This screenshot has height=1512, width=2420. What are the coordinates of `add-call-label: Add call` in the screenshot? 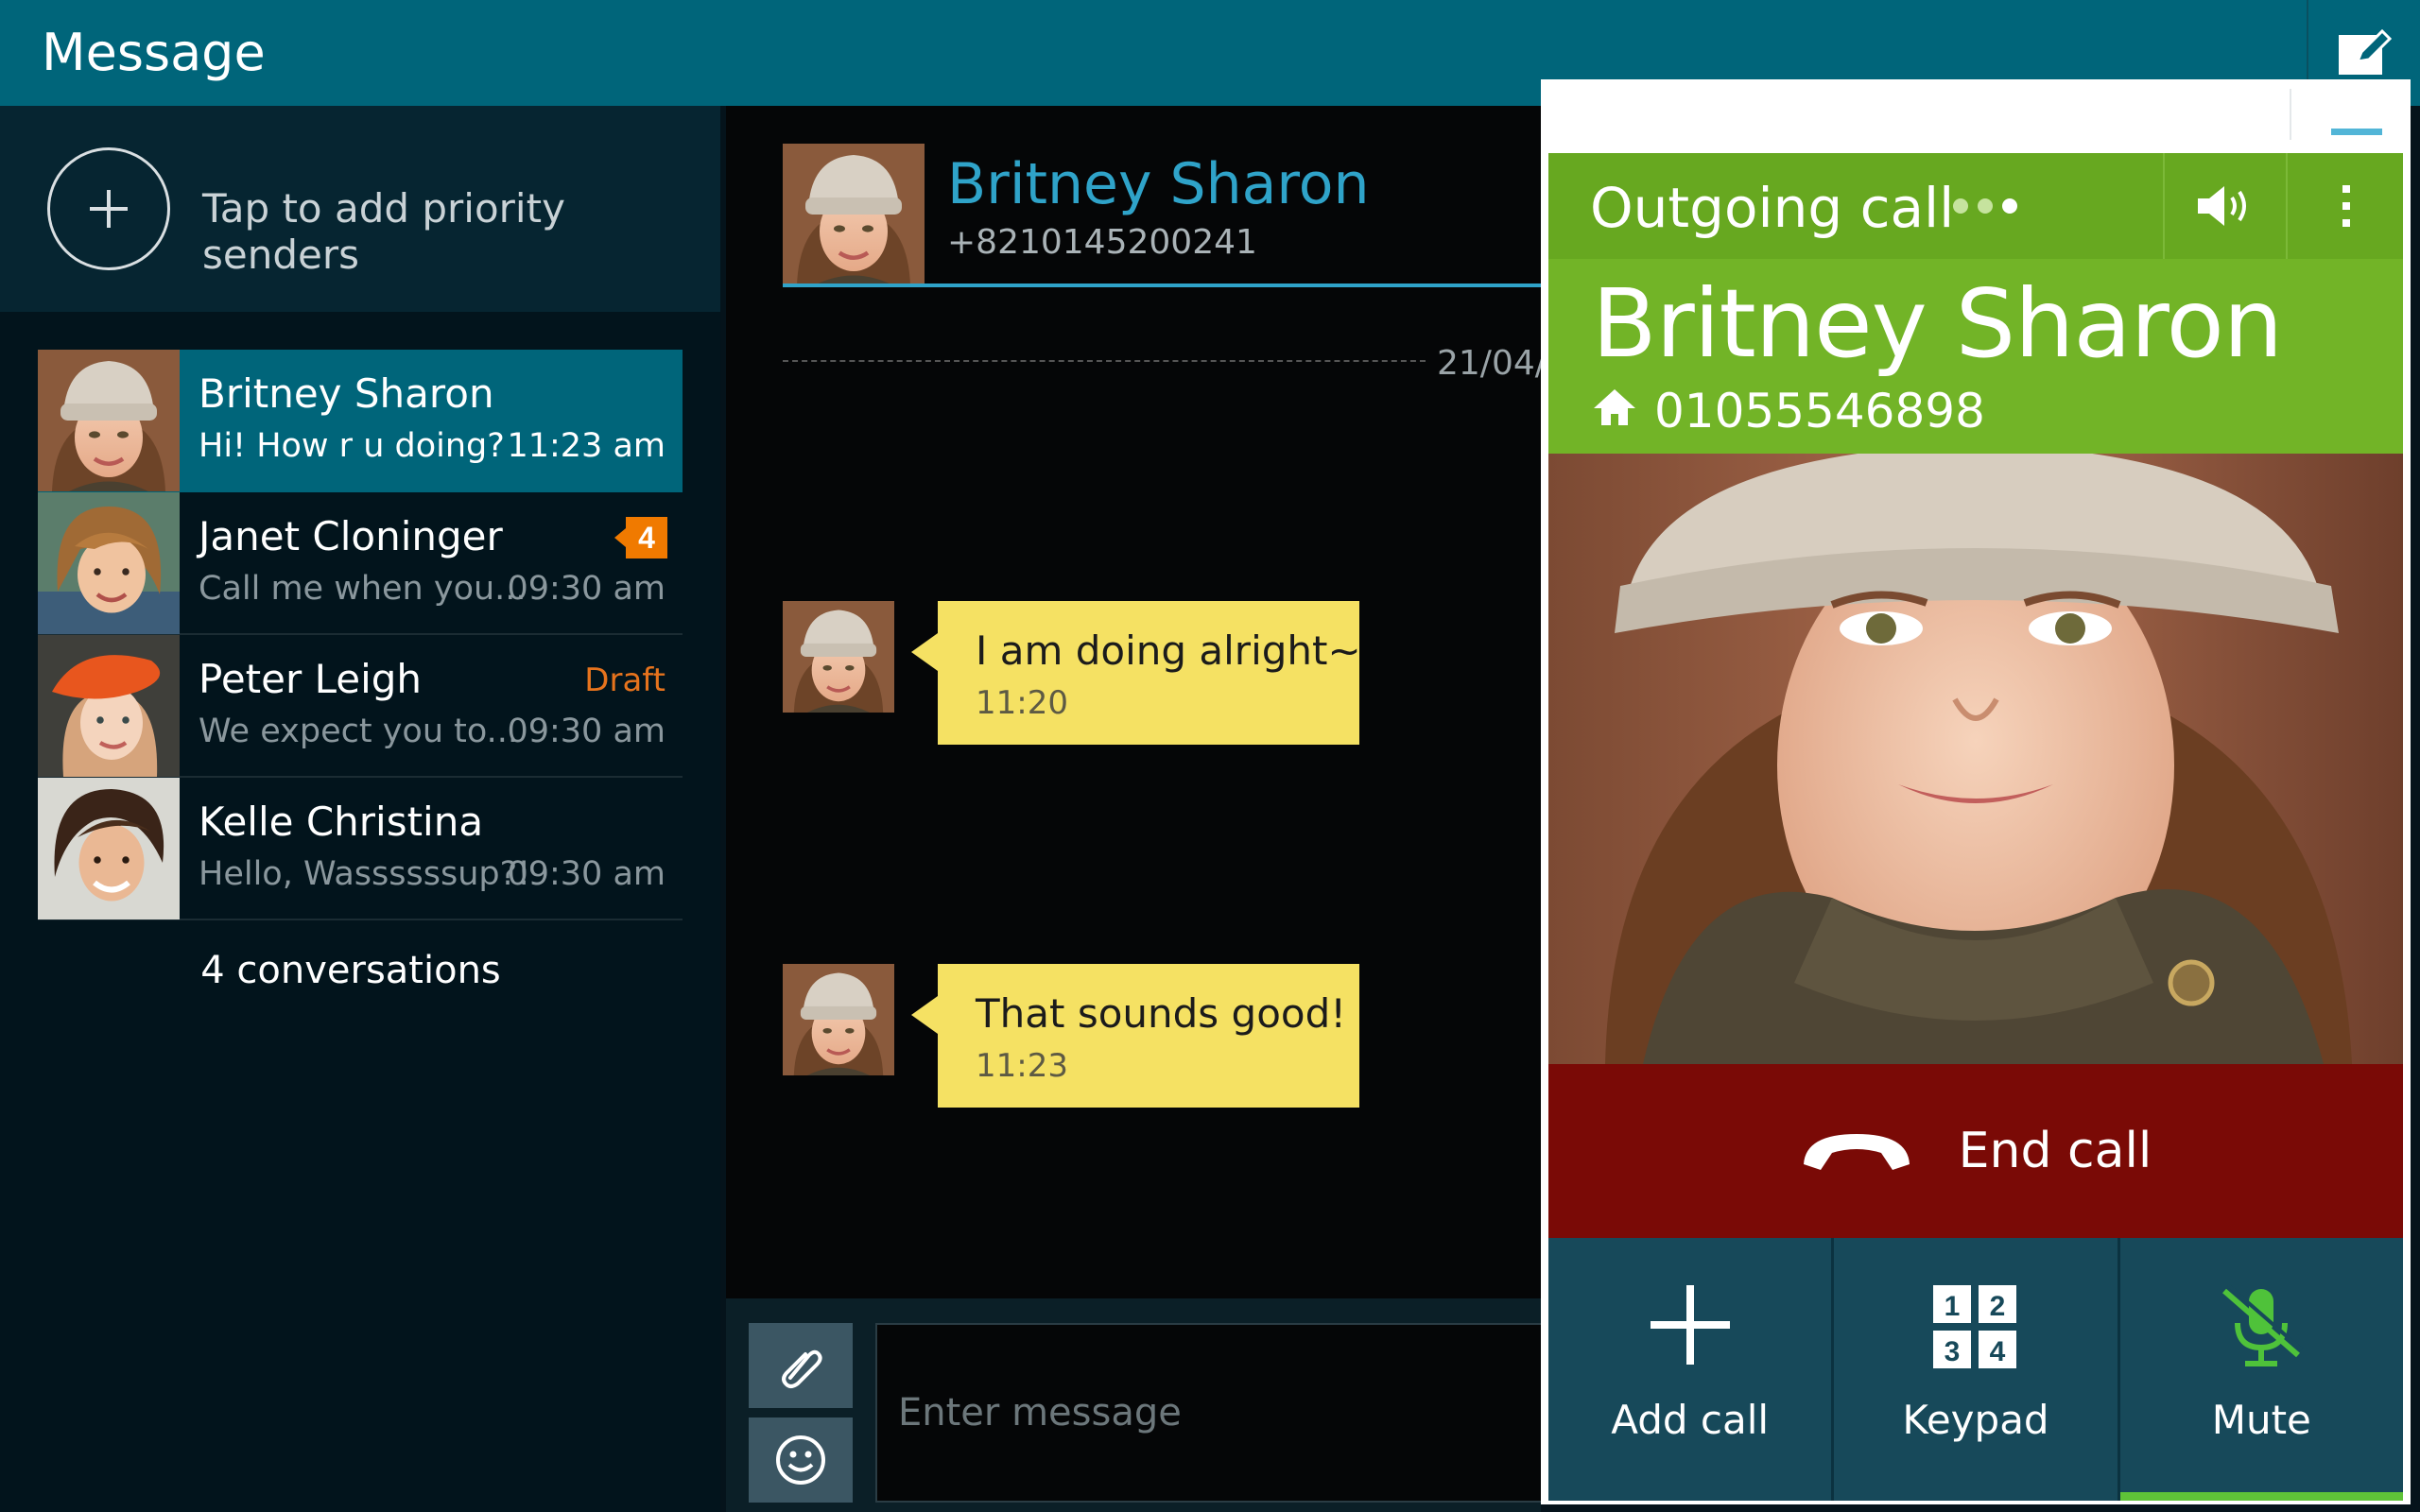 It's located at (1690, 1420).